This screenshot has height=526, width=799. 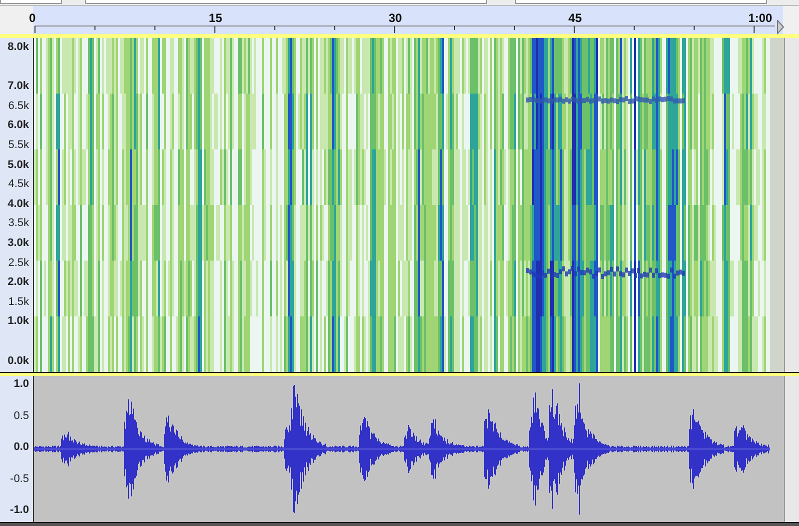 I want to click on ruler-label: 30, so click(x=395, y=18).